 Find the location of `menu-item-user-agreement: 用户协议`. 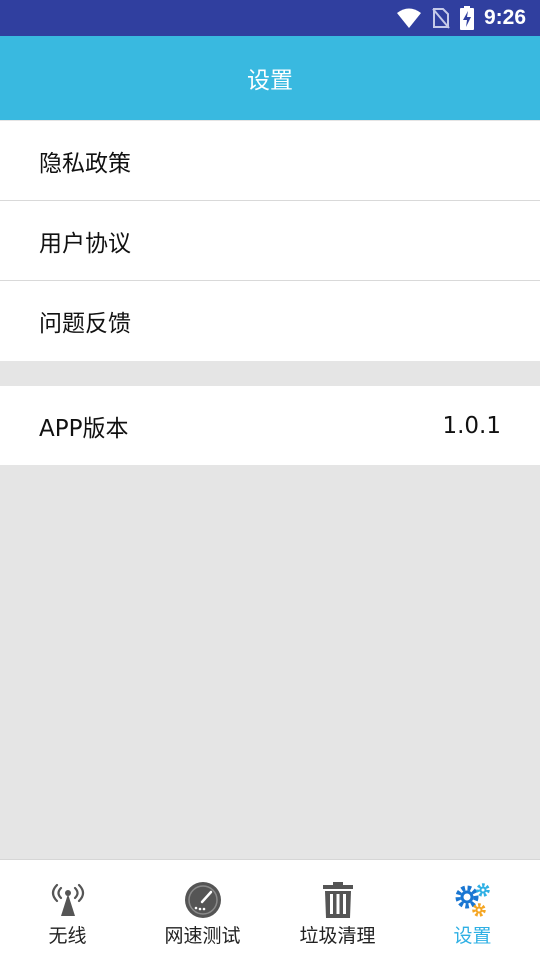

menu-item-user-agreement: 用户协议 is located at coordinates (270, 241).